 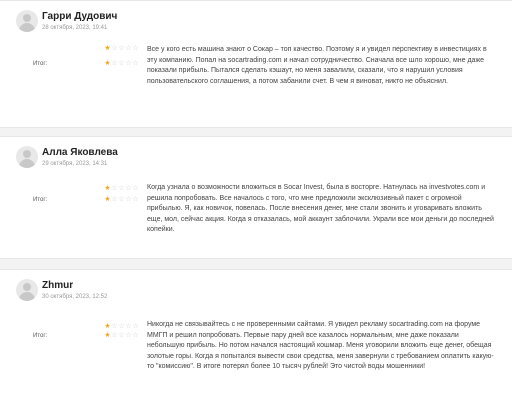 I want to click on review-date: 30 октября, 2023, 12:52, so click(x=75, y=297).